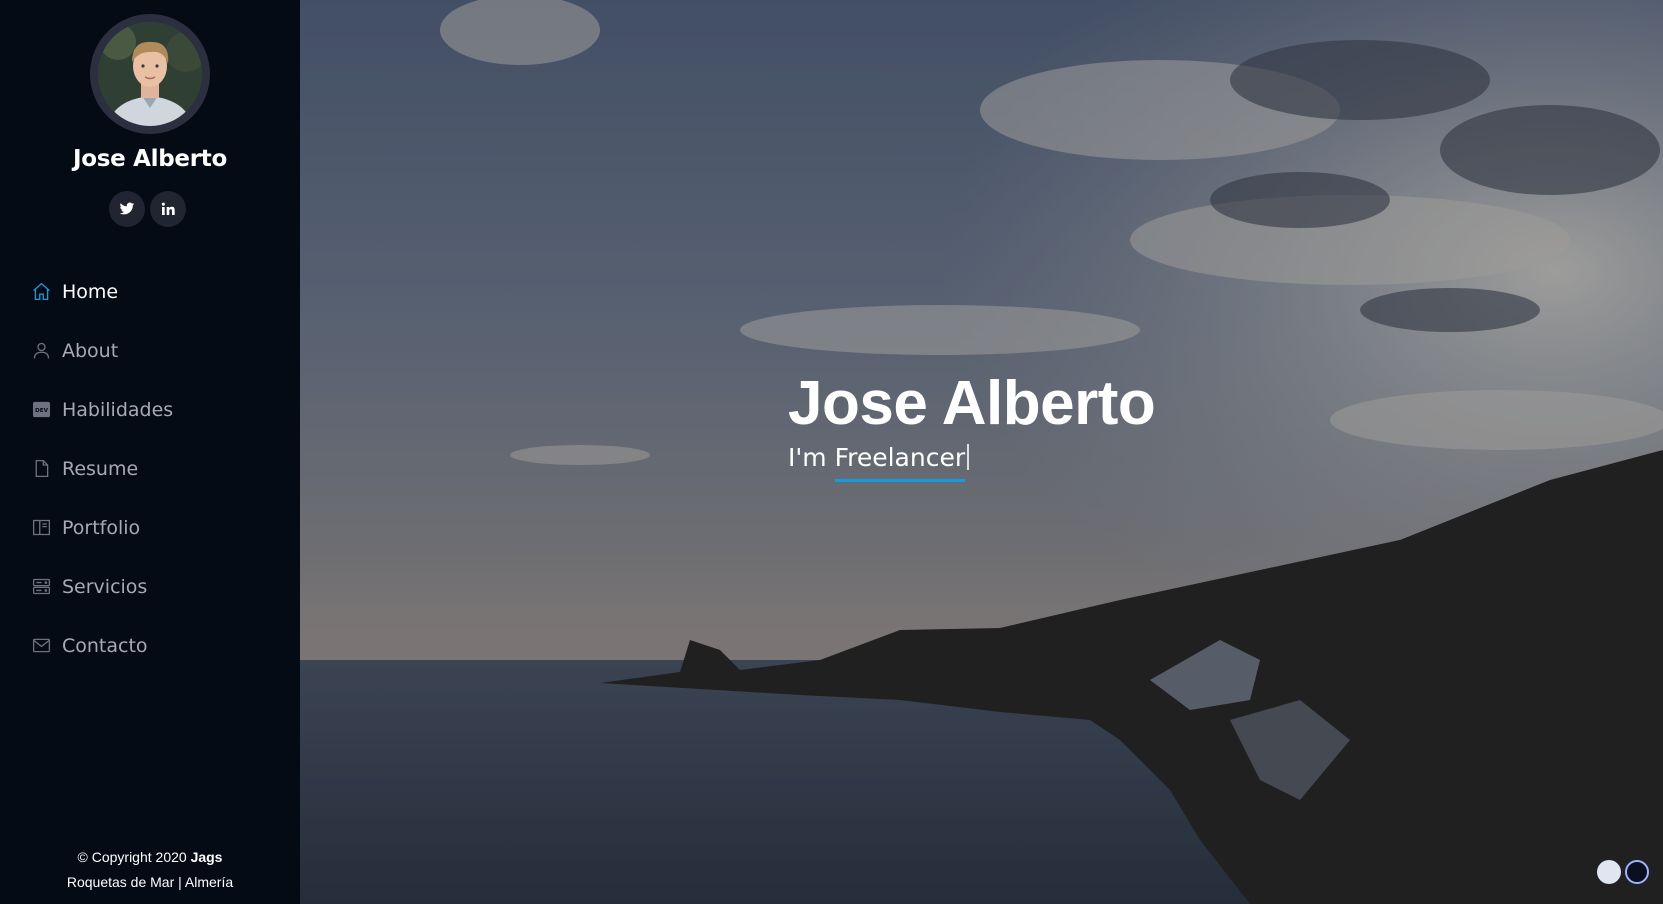 The height and width of the screenshot is (904, 1663). I want to click on nav-label: Resume, so click(100, 468).